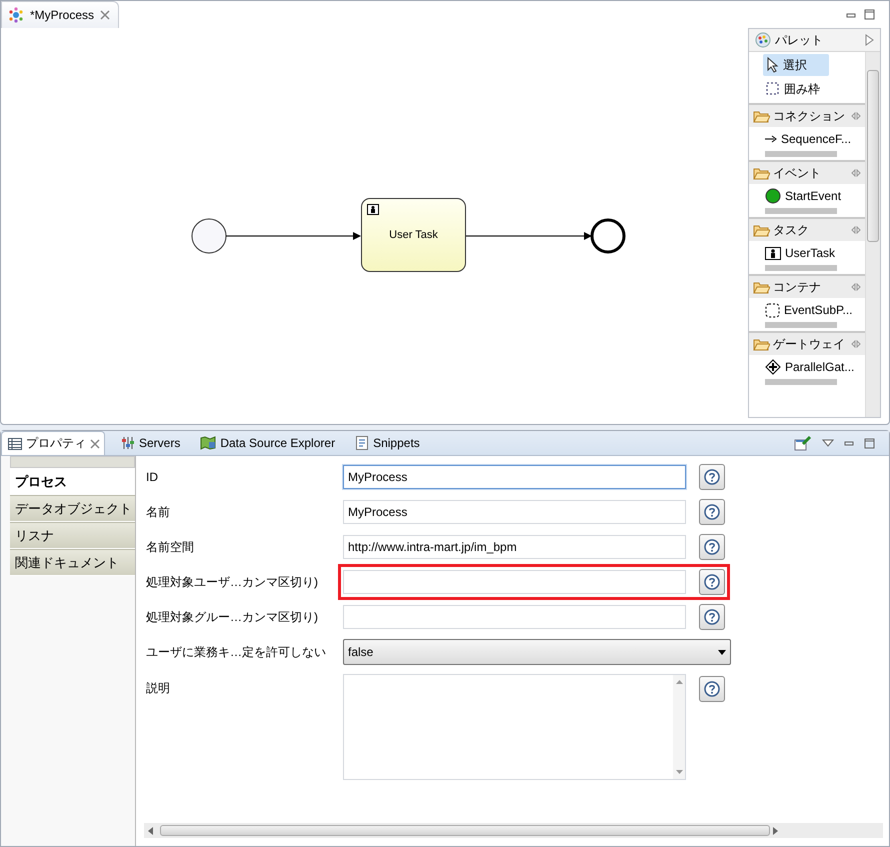 This screenshot has width=890, height=847. What do you see at coordinates (232, 617) in the screenshot?
I see `field-label: 処理対象グルー…カンマ区切り)` at bounding box center [232, 617].